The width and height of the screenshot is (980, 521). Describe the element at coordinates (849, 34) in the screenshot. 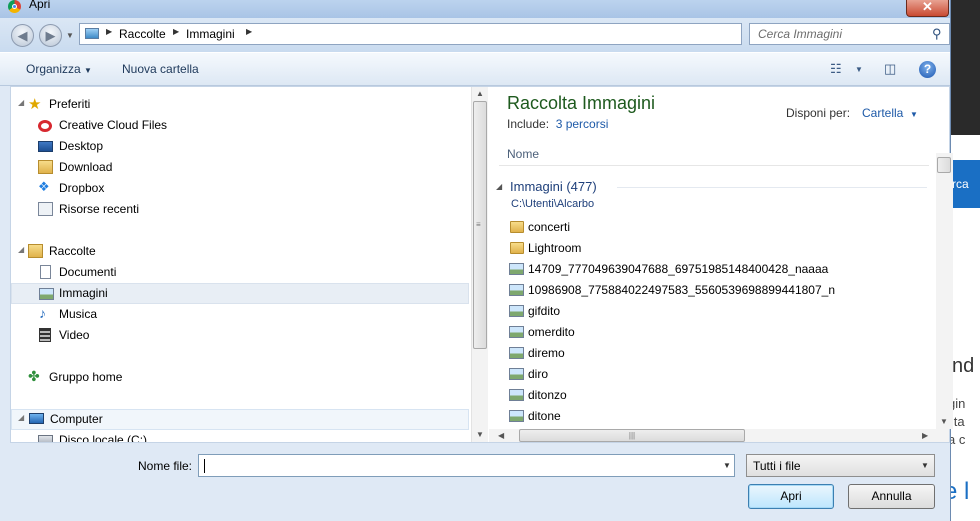

I see `search-input: Cerca Immagini ⚲` at that location.